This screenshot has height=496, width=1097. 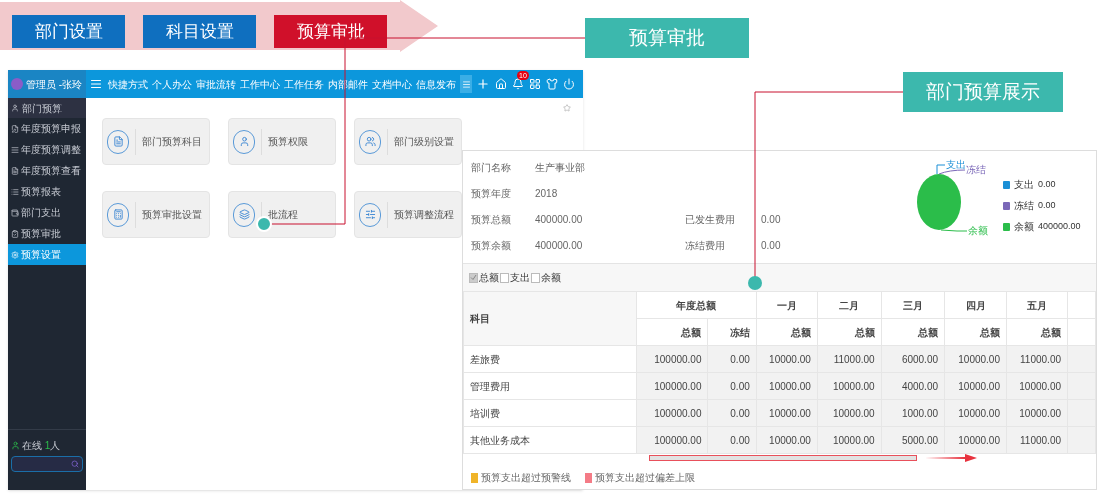 I want to click on column-header: 一月, so click(x=787, y=305).